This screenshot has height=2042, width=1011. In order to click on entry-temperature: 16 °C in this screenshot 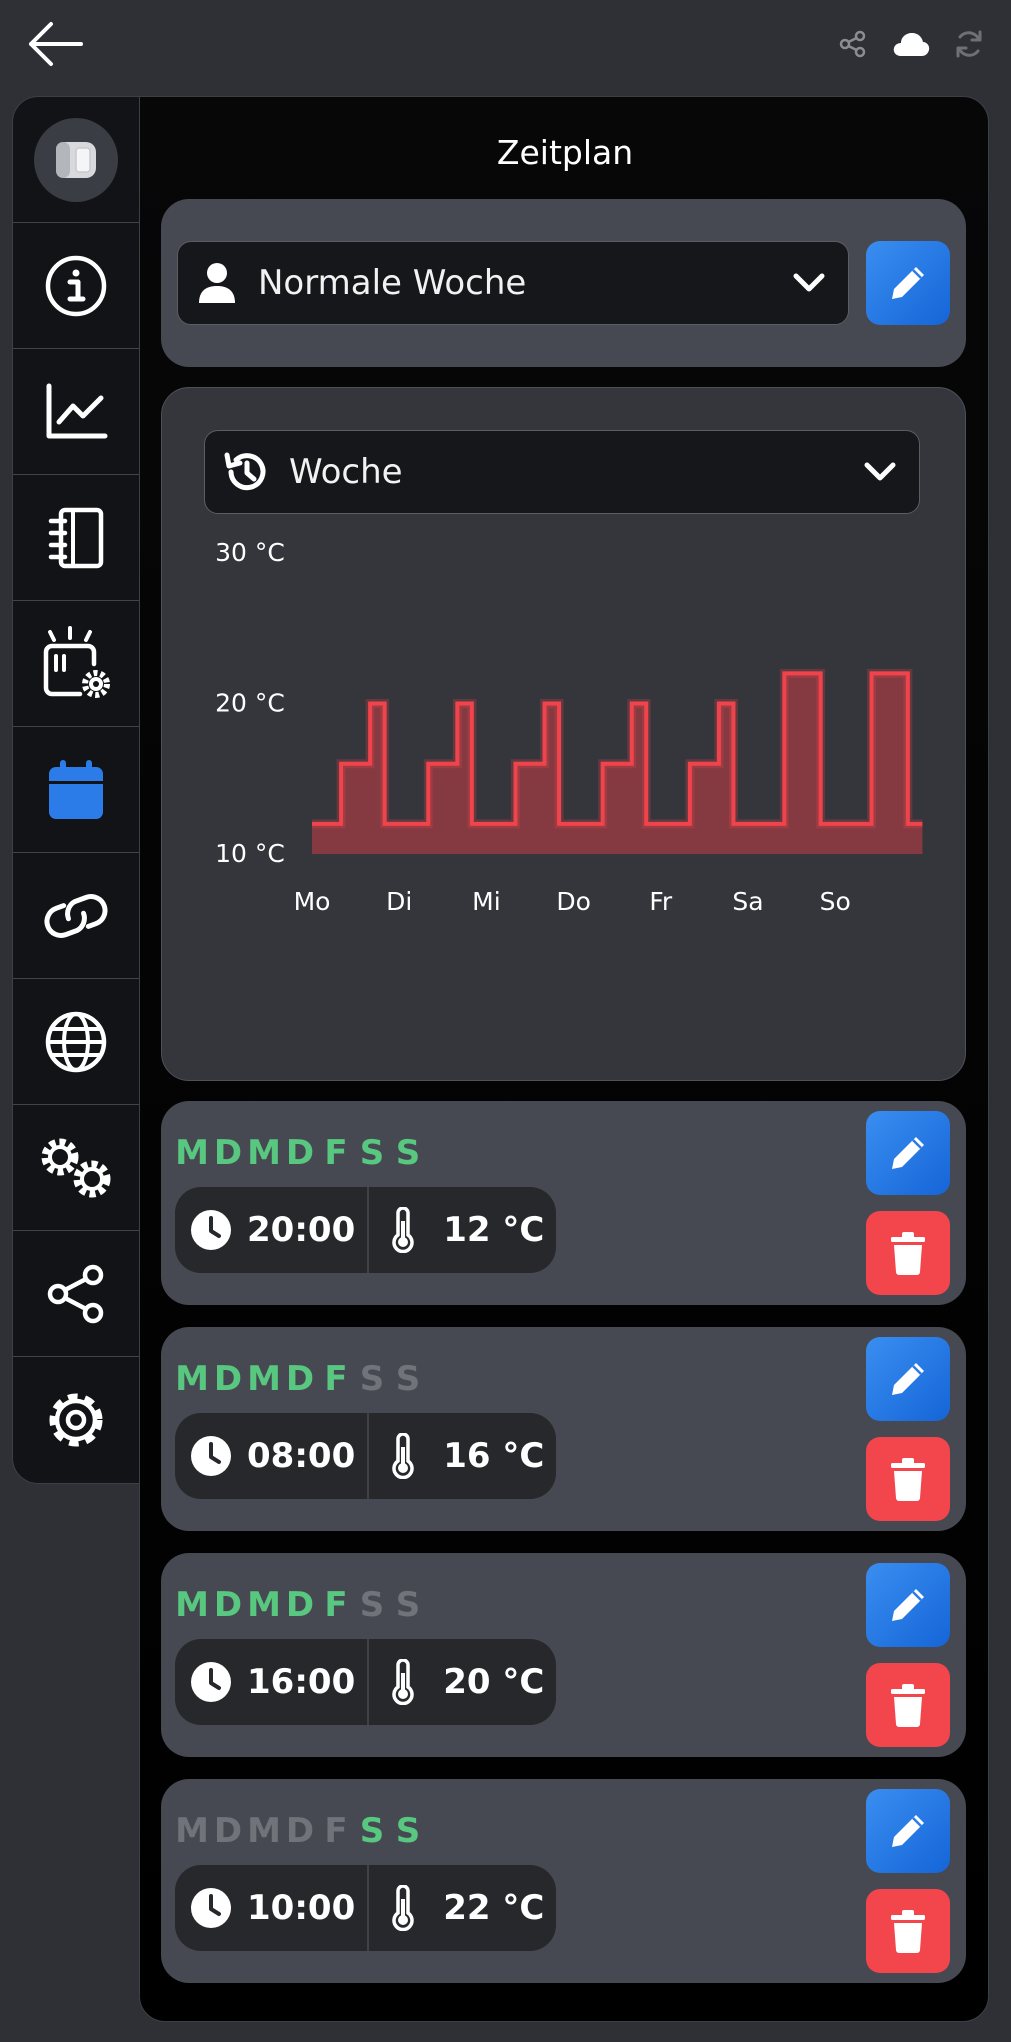, I will do `click(494, 1456)`.